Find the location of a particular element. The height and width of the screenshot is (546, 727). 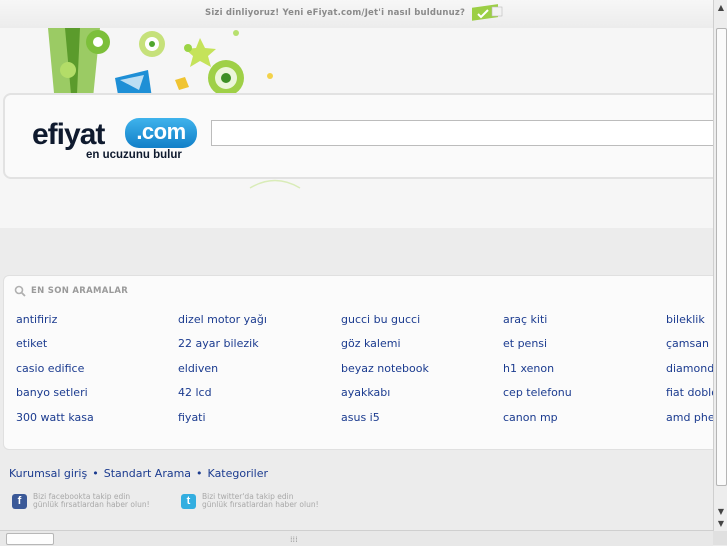

vertical-scroll-thumb is located at coordinates (721, 257).